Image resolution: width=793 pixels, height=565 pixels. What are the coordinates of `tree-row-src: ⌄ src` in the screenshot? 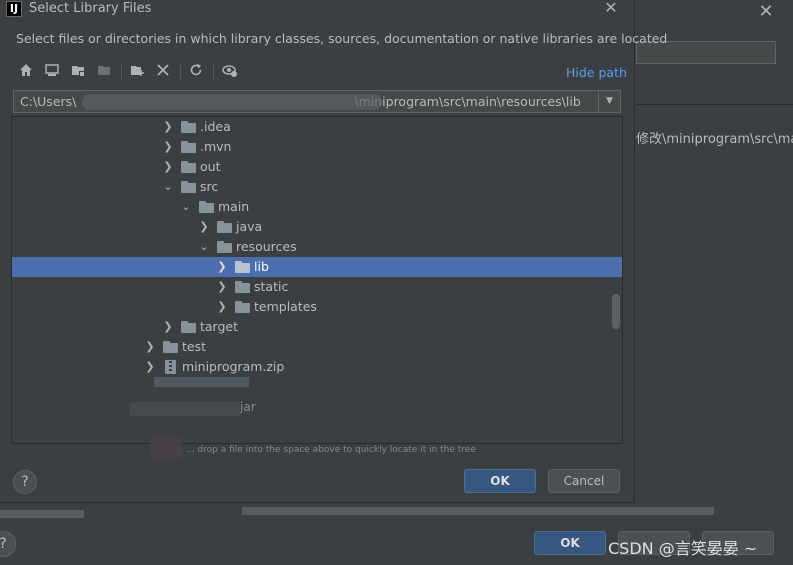 It's located at (317, 187).